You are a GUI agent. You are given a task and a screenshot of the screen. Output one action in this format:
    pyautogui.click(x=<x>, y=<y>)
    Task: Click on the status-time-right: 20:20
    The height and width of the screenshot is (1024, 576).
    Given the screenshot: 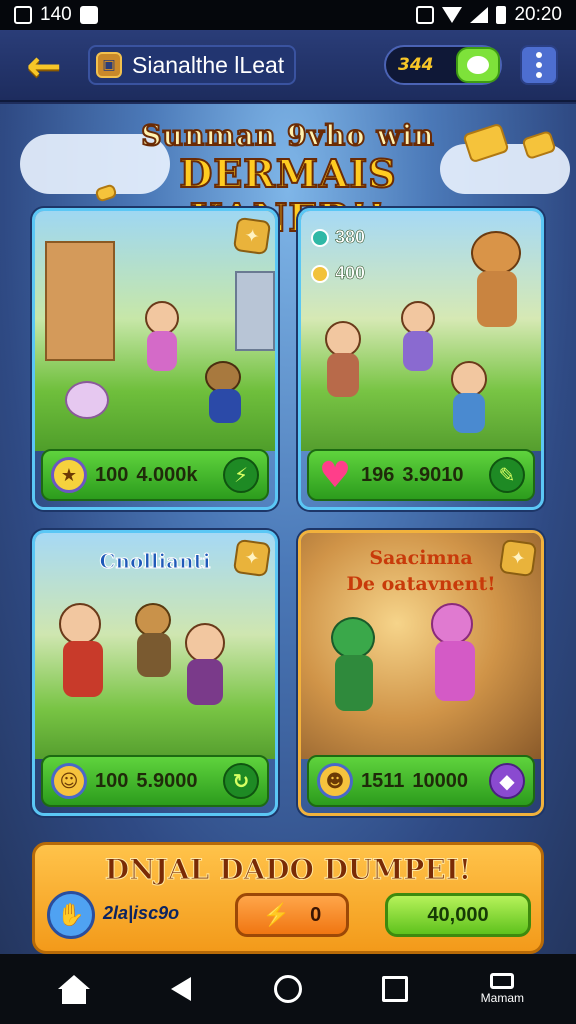 What is the action you would take?
    pyautogui.click(x=538, y=14)
    